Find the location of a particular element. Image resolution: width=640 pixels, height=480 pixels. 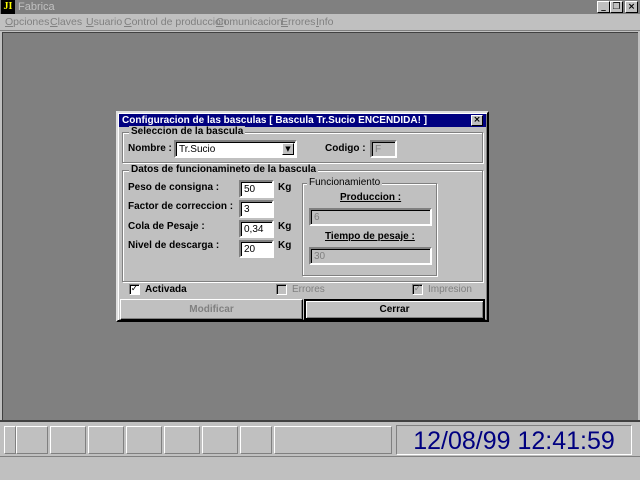

modificar-label: Modificar is located at coordinates (211, 309).